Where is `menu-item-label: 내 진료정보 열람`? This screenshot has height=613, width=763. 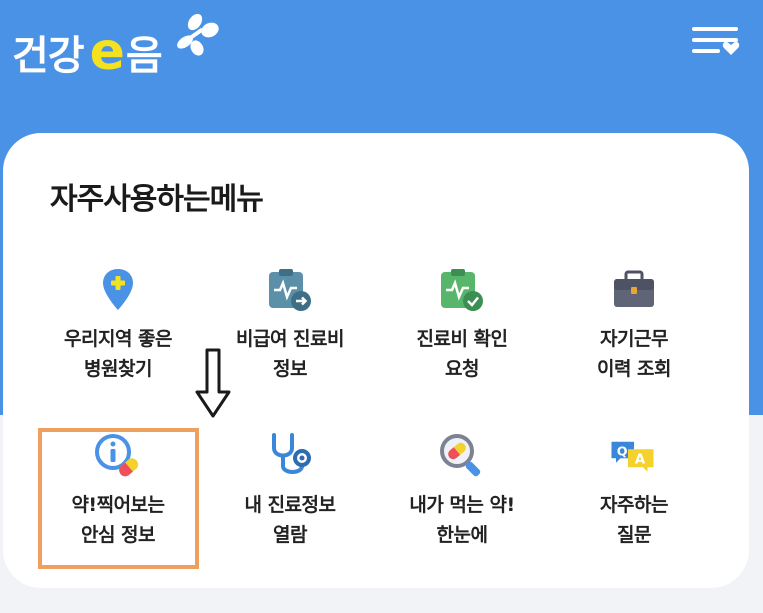 menu-item-label: 내 진료정보 열람 is located at coordinates (290, 520).